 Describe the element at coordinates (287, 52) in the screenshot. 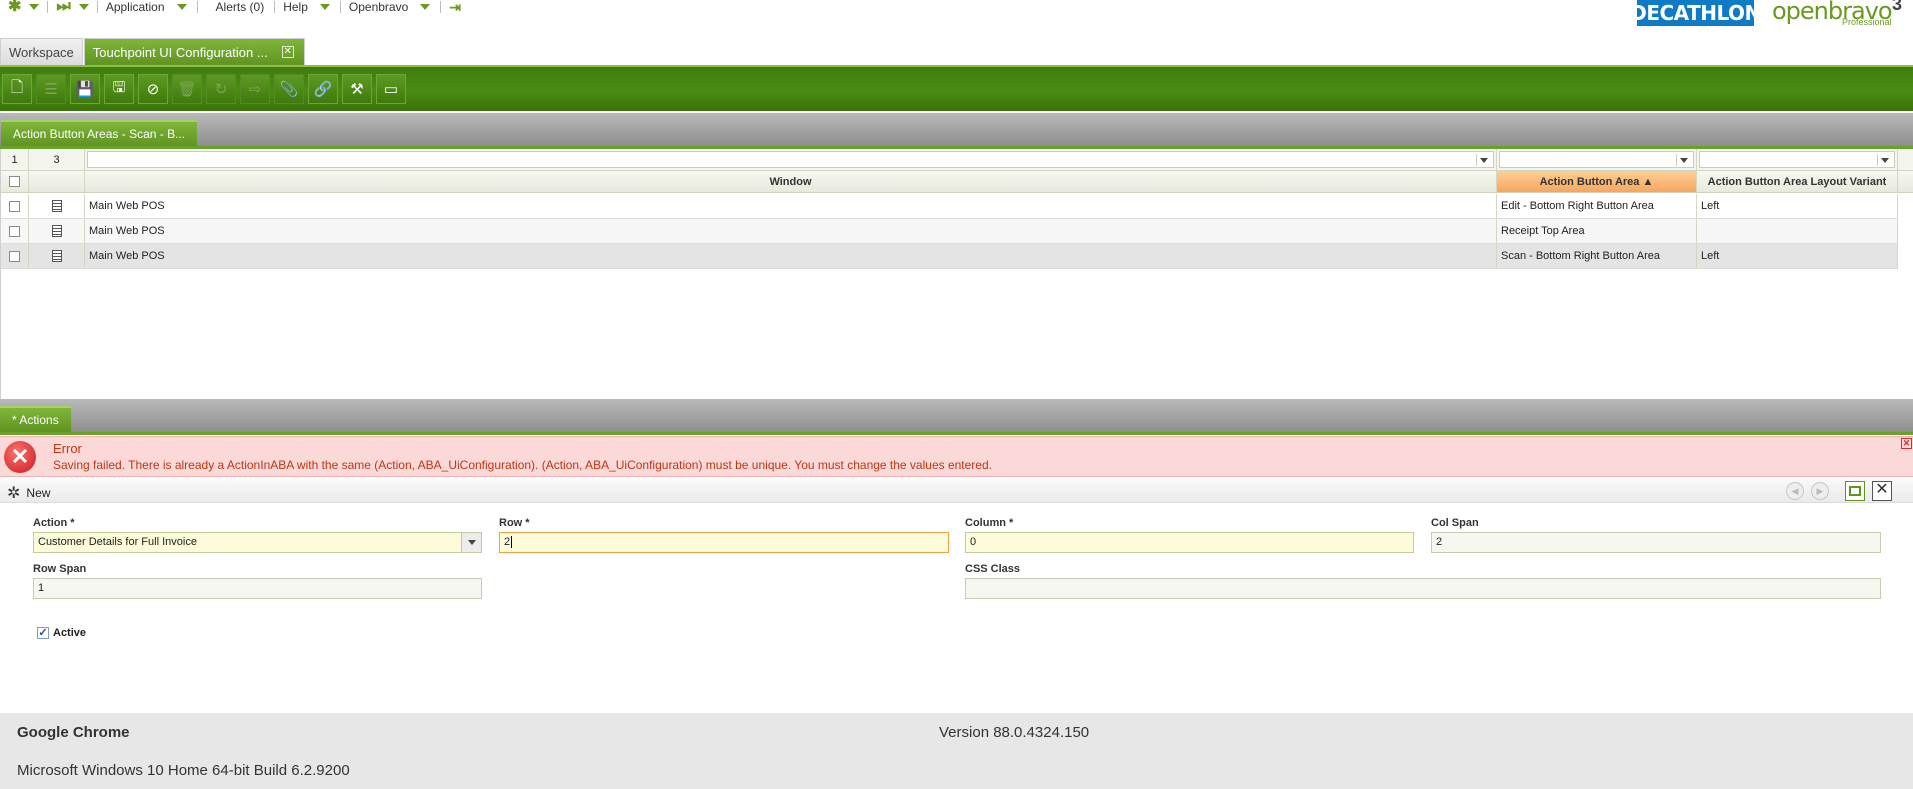

I see `close-tab-icon: ✕` at that location.